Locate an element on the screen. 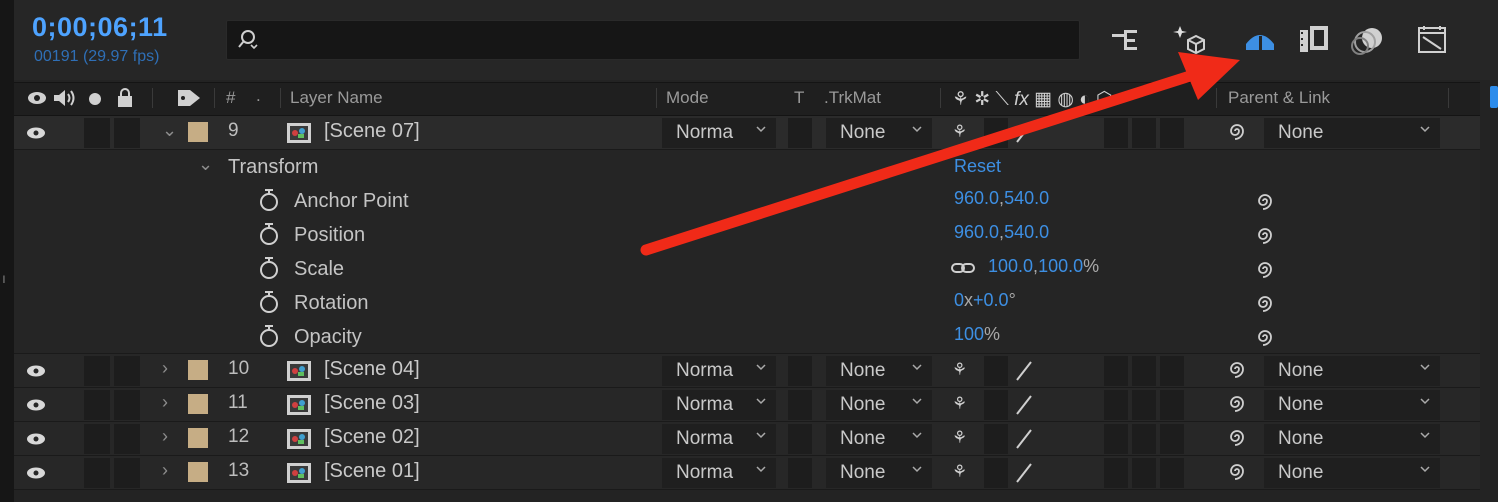 This screenshot has width=1498, height=502. graph-editor-icon is located at coordinates (1432, 40).